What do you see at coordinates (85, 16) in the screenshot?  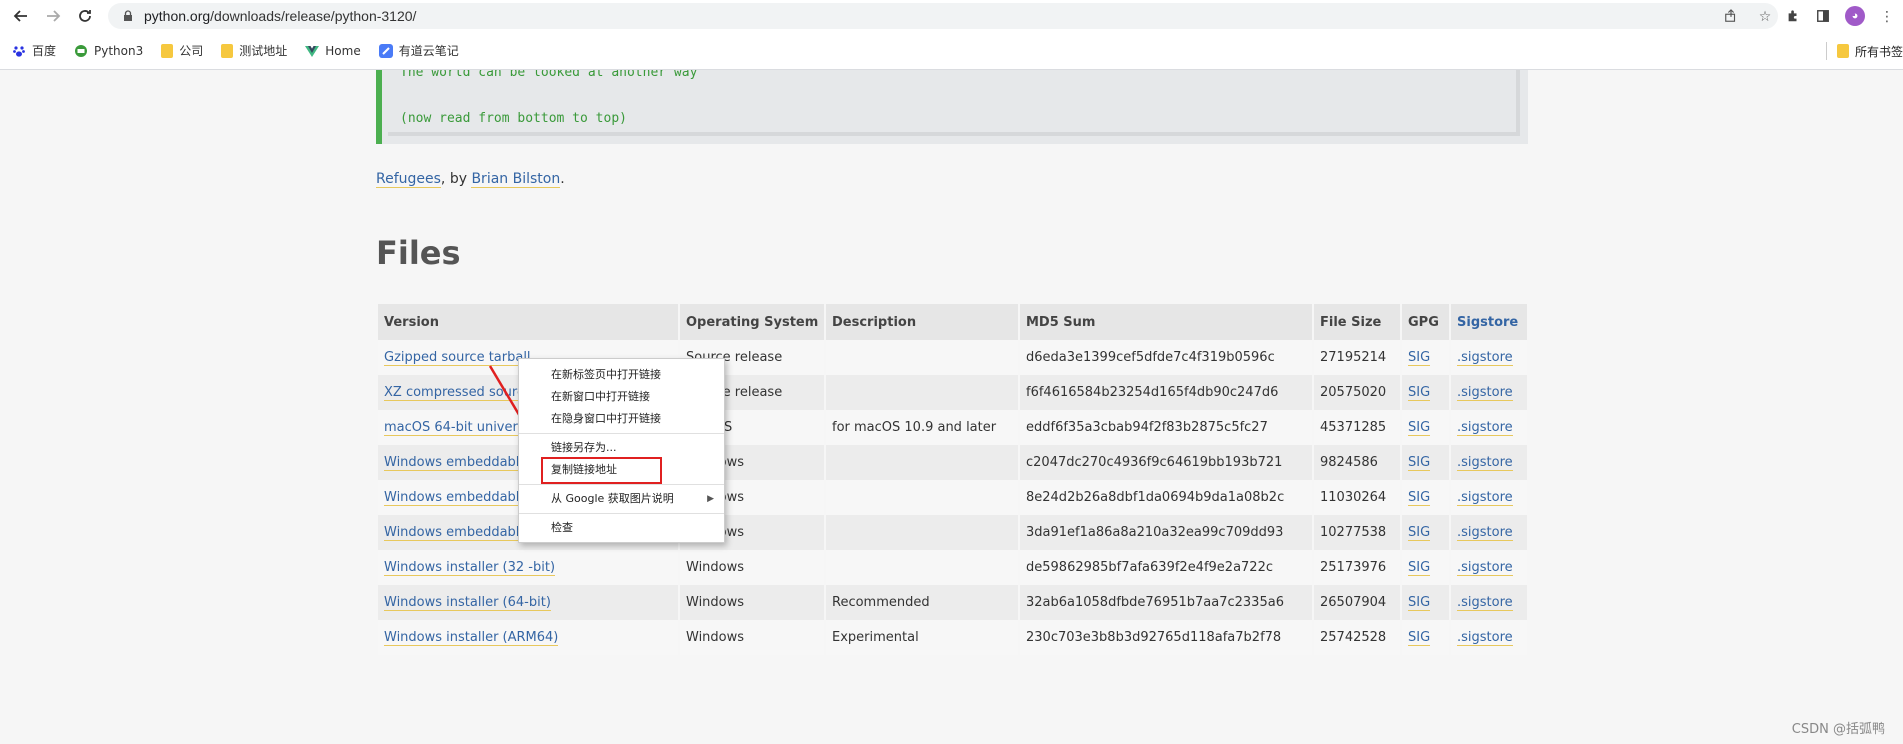 I see `reload-icon` at bounding box center [85, 16].